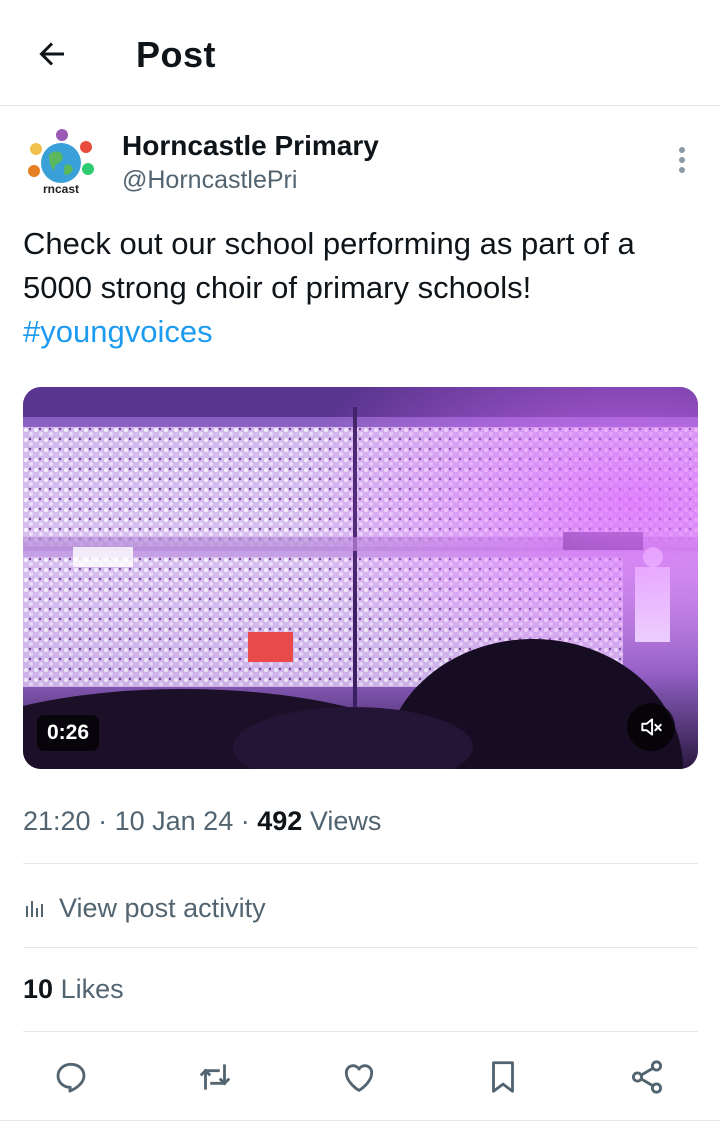  I want to click on repost-button, so click(215, 1077).